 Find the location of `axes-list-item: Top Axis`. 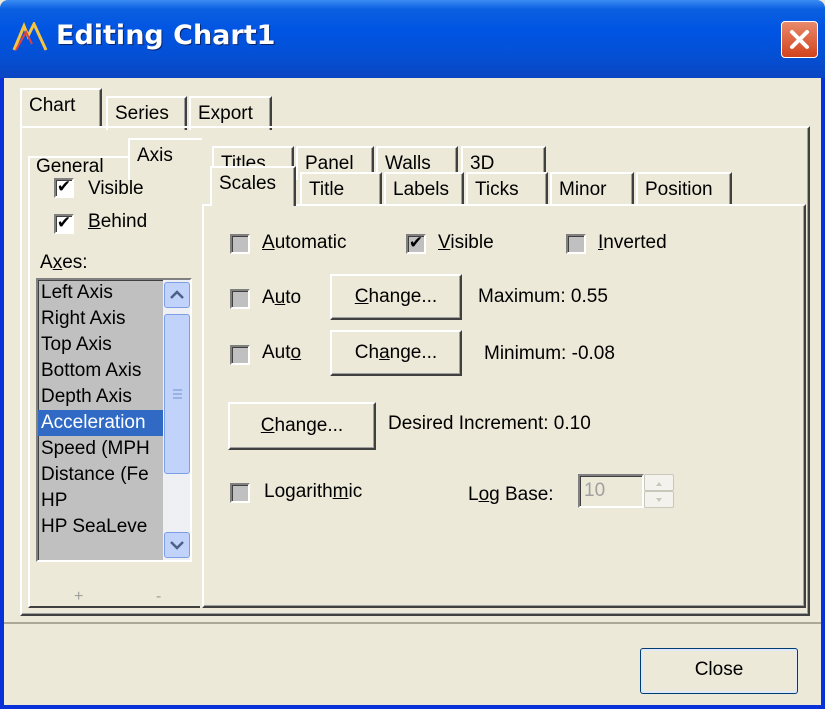

axes-list-item: Top Axis is located at coordinates (100, 345).